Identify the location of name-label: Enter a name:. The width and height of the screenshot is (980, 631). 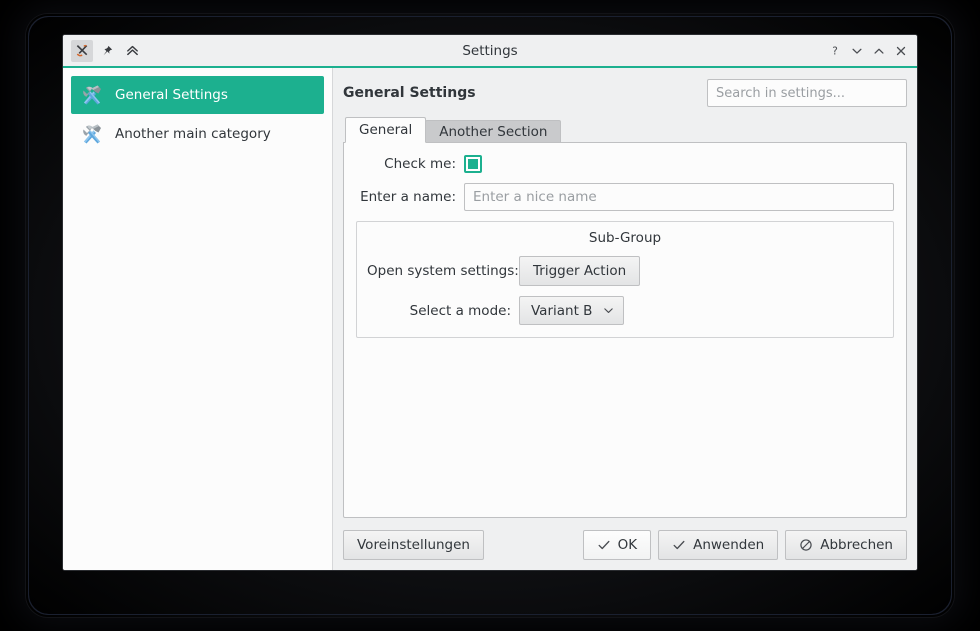
(408, 197).